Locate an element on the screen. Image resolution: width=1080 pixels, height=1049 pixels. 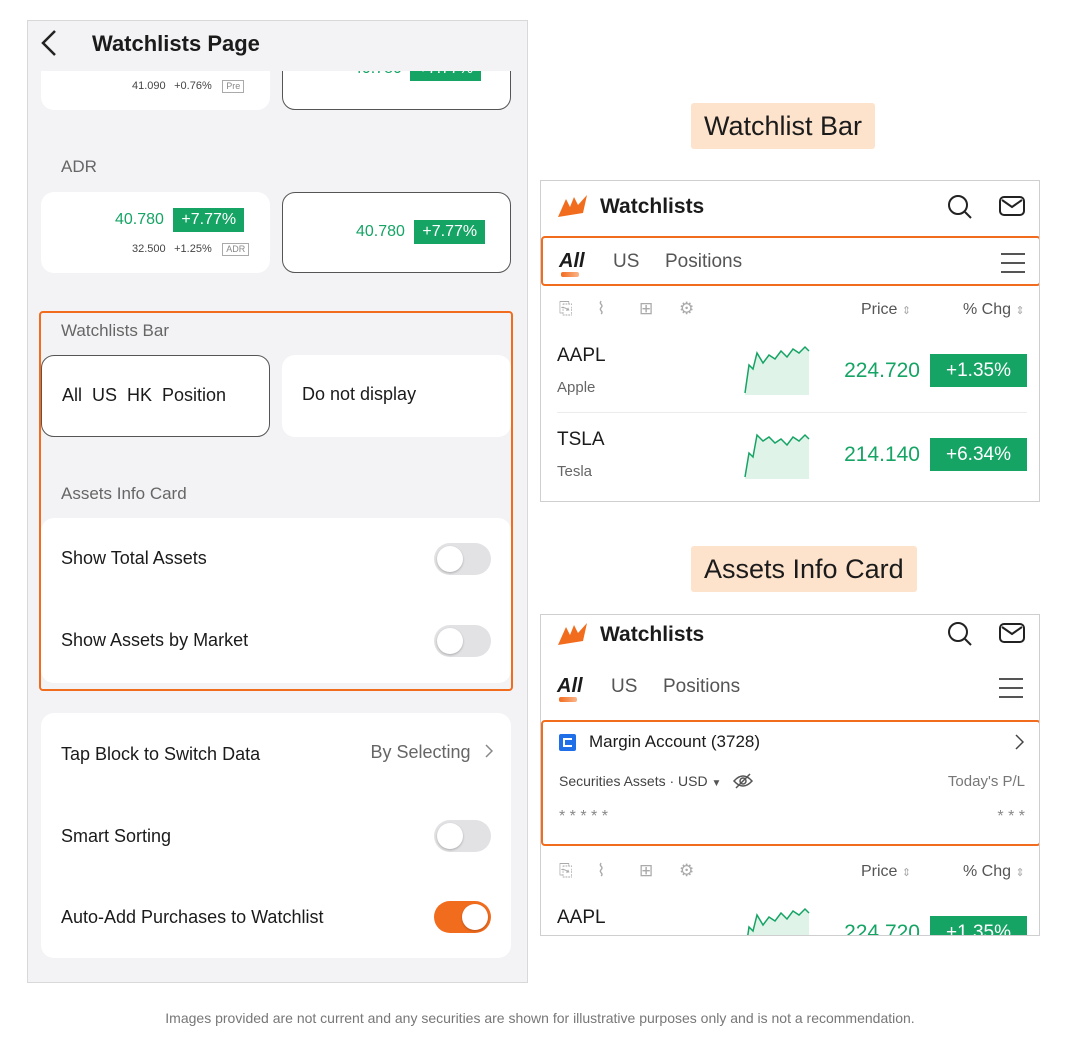
assets-info-card-label: Assets Info Card is located at coordinates (124, 493).